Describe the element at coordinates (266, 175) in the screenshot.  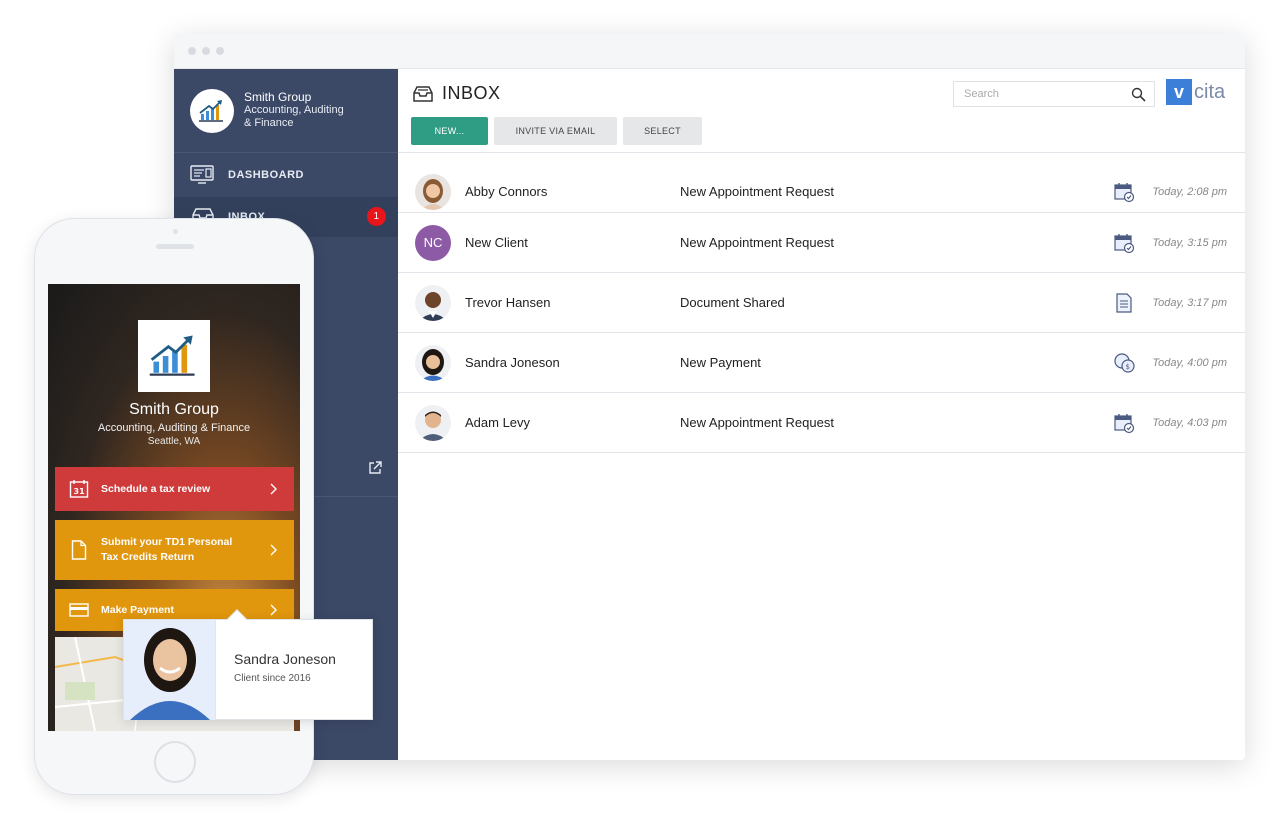
I see `sidebar-item-label: DASHBOARD` at that location.